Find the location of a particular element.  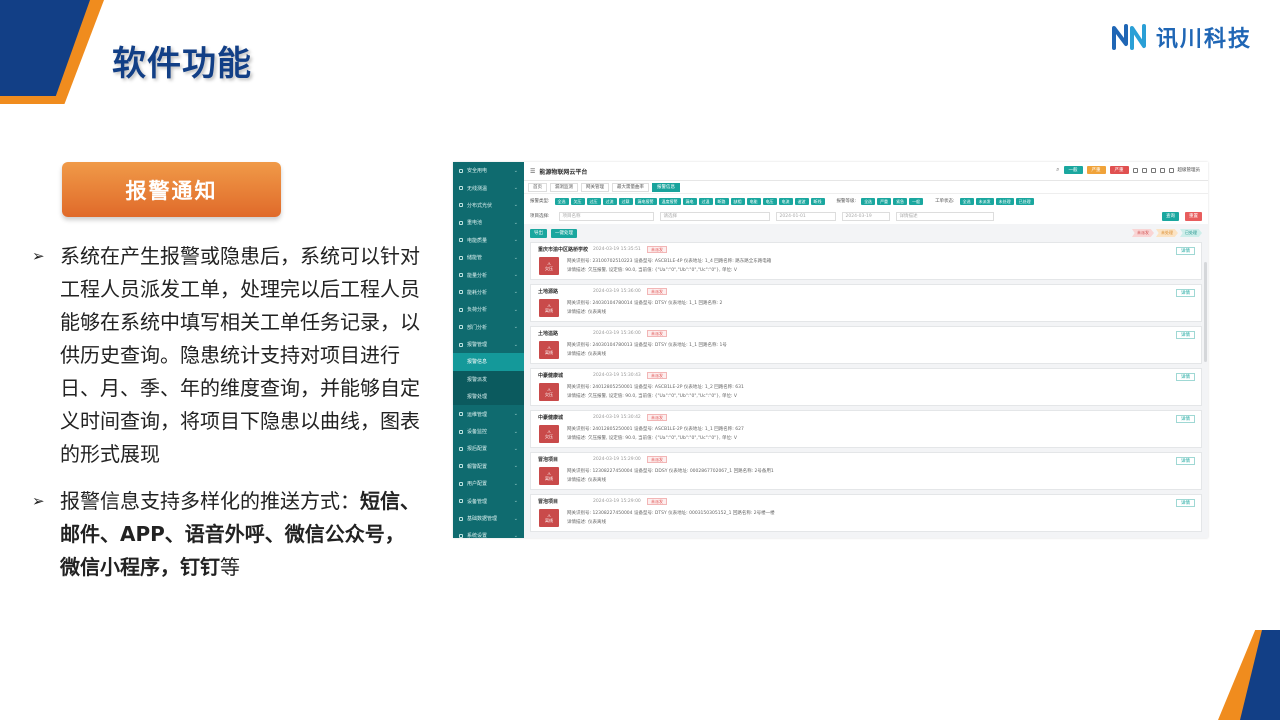

sidebar-item: 负荷分析 ⌄ is located at coordinates (488, 309).